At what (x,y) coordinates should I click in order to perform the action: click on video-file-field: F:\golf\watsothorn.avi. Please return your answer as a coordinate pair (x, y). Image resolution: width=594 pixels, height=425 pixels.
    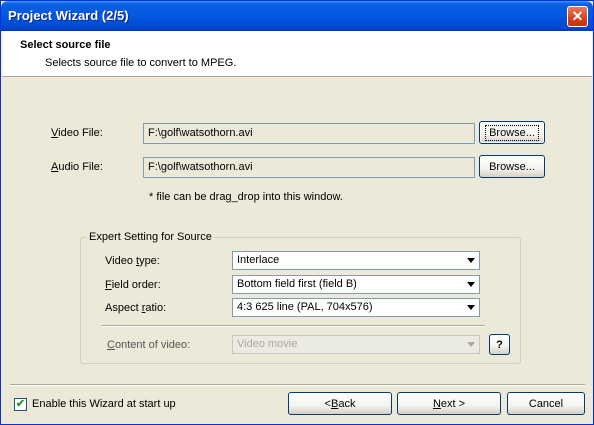
    Looking at the image, I should click on (309, 133).